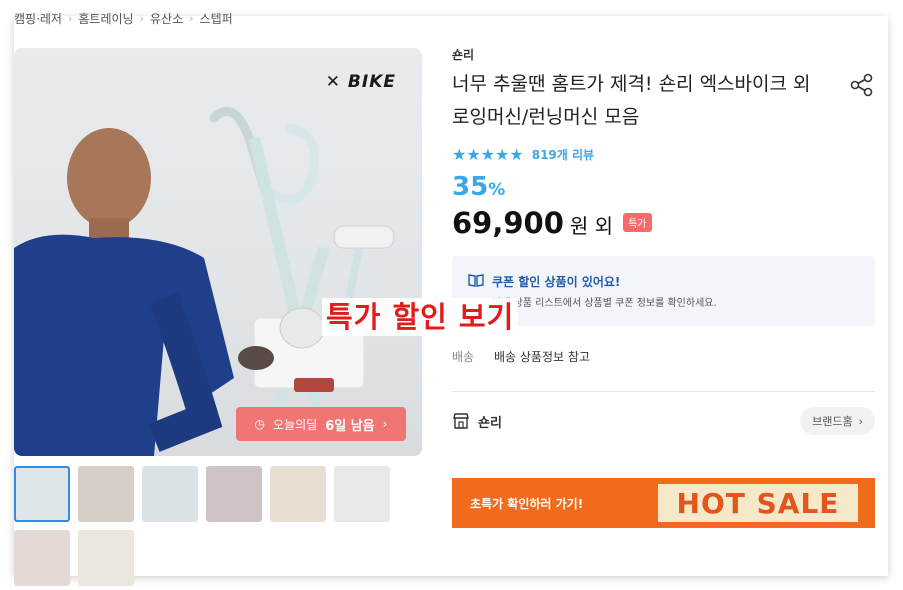 The width and height of the screenshot is (903, 590). Describe the element at coordinates (527, 504) in the screenshot. I see `banner-text: 초특가 확인하러 가기!` at that location.